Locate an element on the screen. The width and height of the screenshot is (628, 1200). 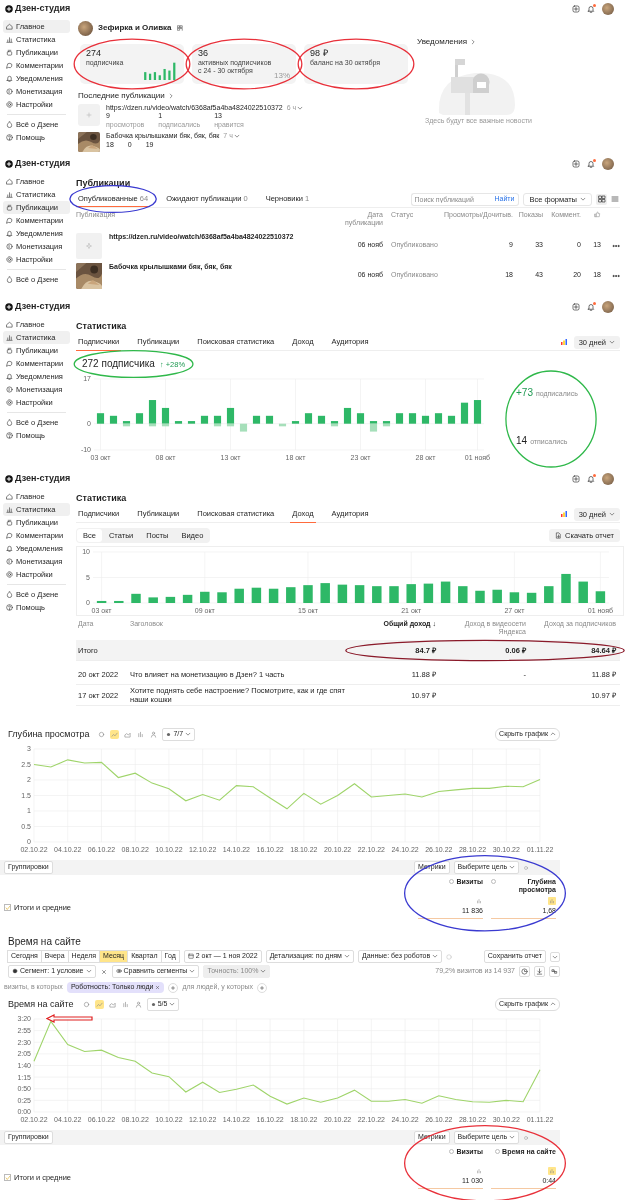
section-link: Последние публикации is located at coordinates (247, 96).